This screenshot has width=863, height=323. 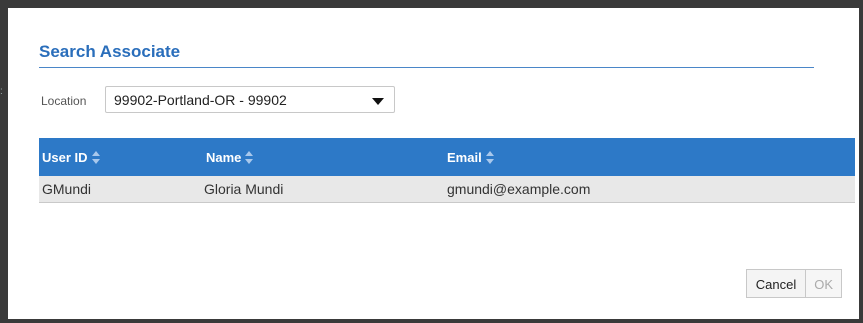 I want to click on location-label: Location, so click(x=64, y=101).